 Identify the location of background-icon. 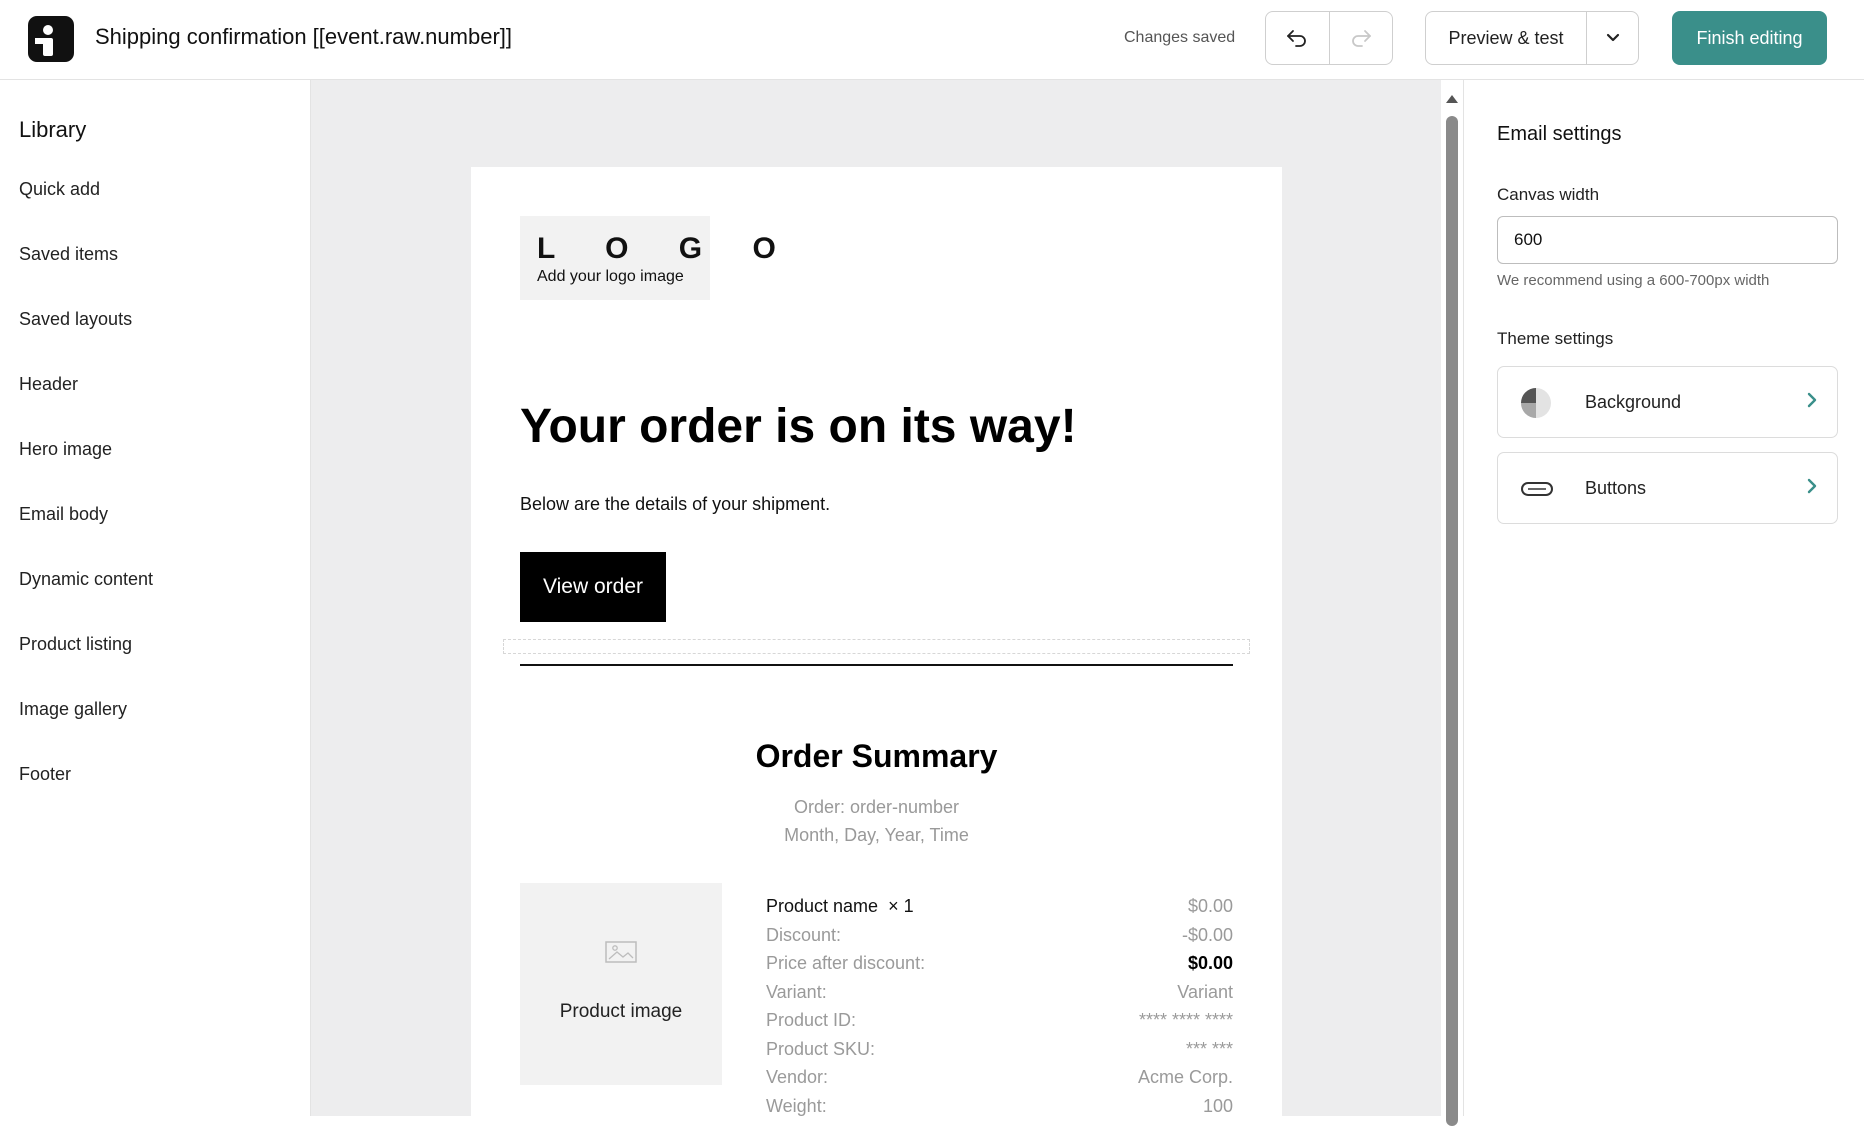
(1536, 403).